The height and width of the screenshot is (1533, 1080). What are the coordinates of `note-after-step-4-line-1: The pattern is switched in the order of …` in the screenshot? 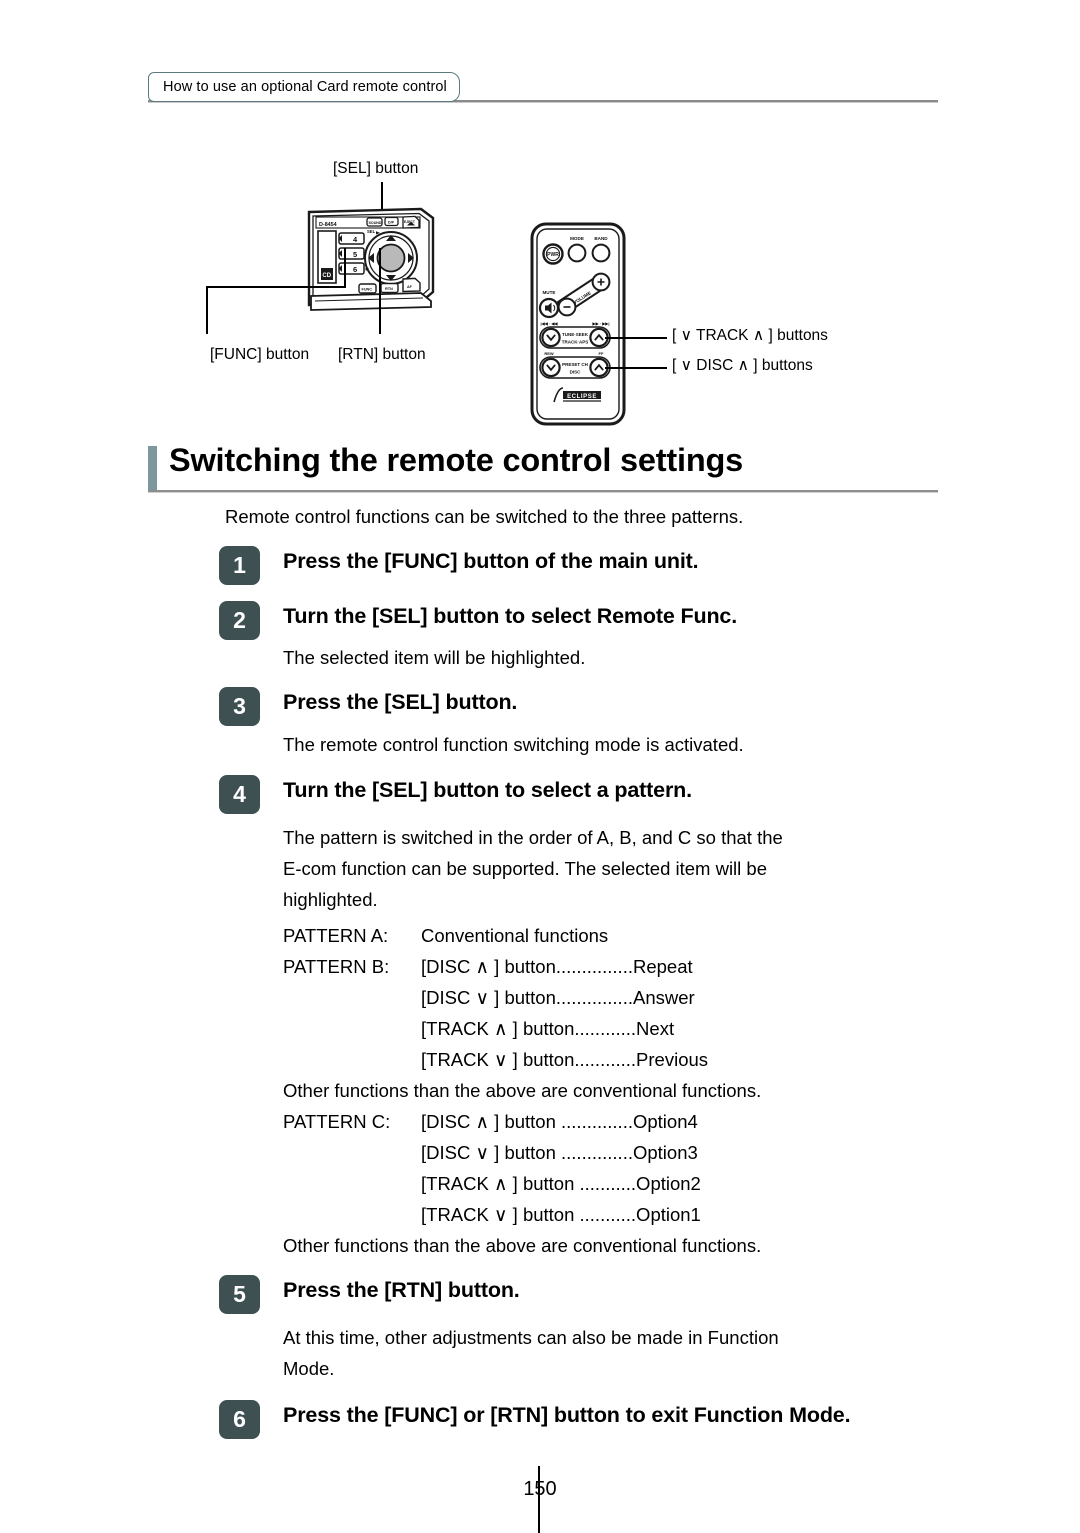 It's located at (533, 837).